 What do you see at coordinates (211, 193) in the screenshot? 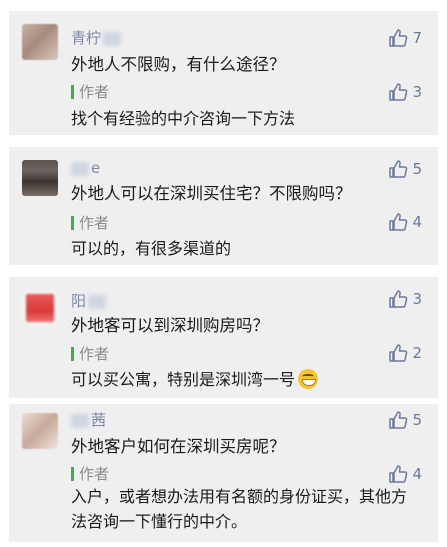
I see `comment-text: 外地人可以在深圳买住宅？不限购吗？` at bounding box center [211, 193].